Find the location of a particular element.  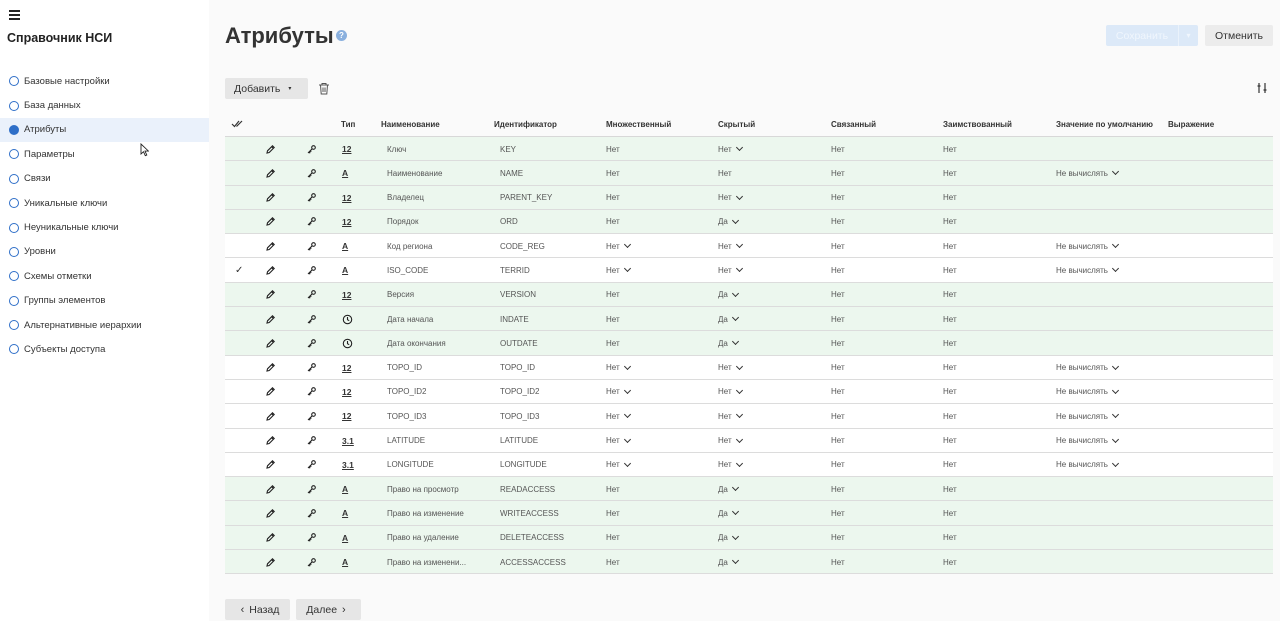

table-row: Дата начала INDATE Нет Да Нет Нет is located at coordinates (749, 319).